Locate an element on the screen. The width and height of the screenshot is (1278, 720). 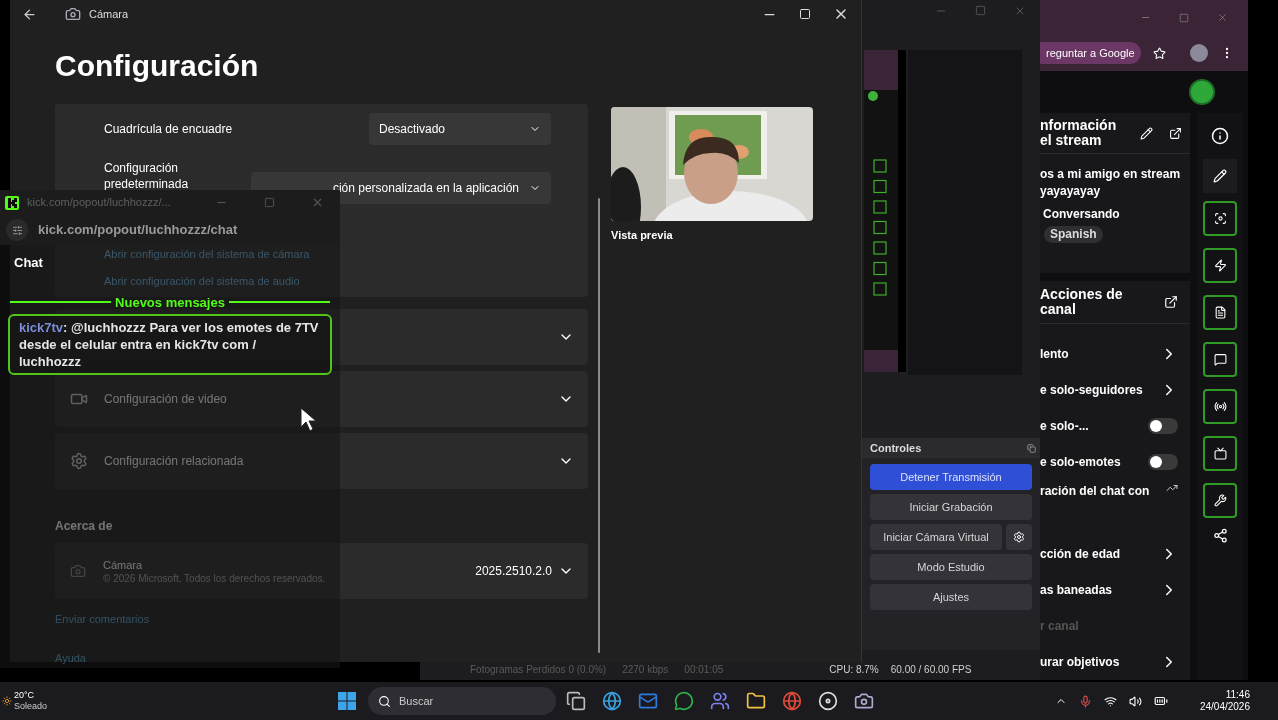
weather-condition: Soleado is located at coordinates (31, 706).